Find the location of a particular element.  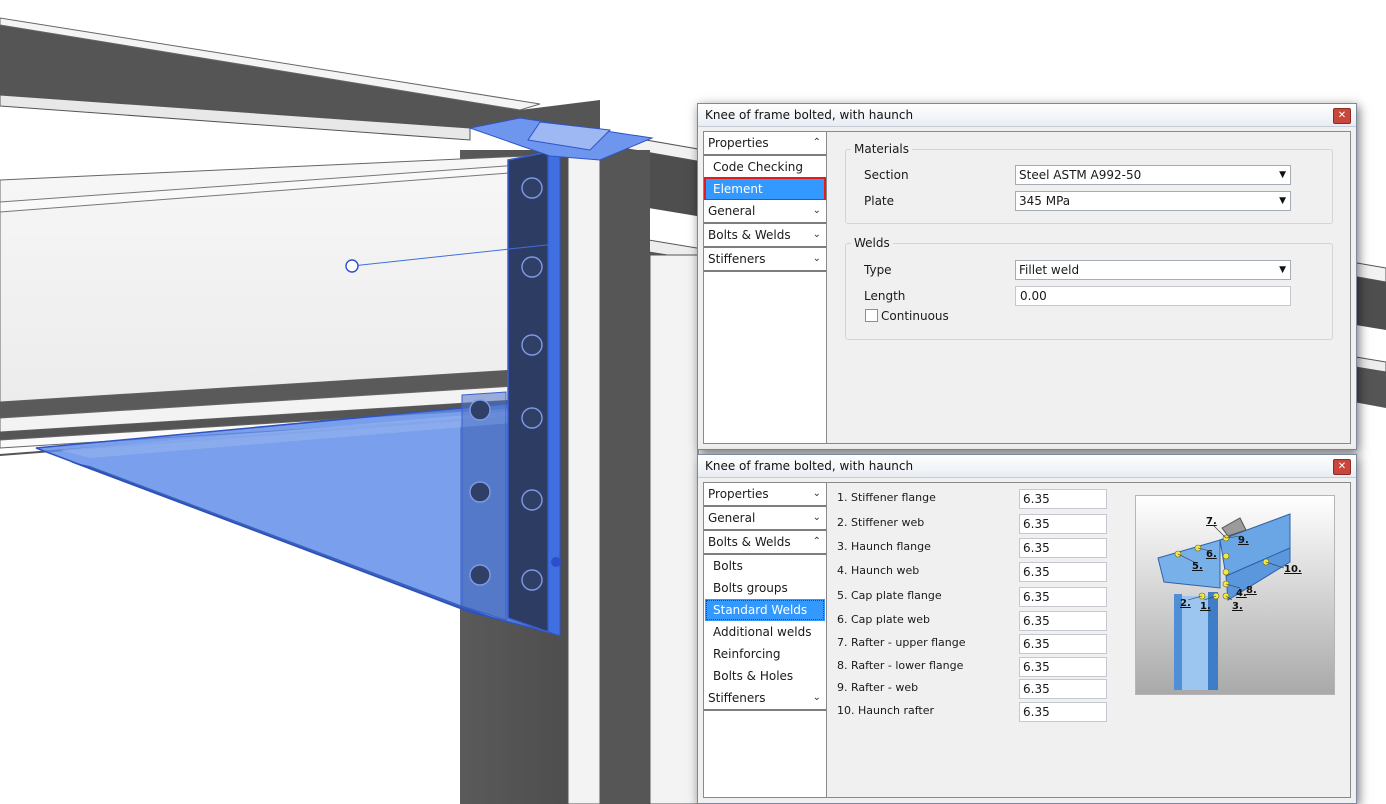

nav-item-bolts-groups: Bolts groups is located at coordinates (765, 588).